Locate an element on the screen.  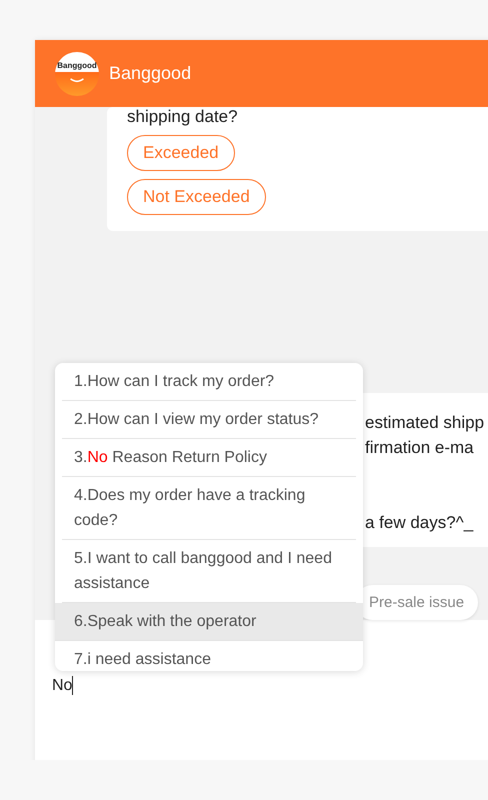
message-text: shipping date? is located at coordinates (182, 117).